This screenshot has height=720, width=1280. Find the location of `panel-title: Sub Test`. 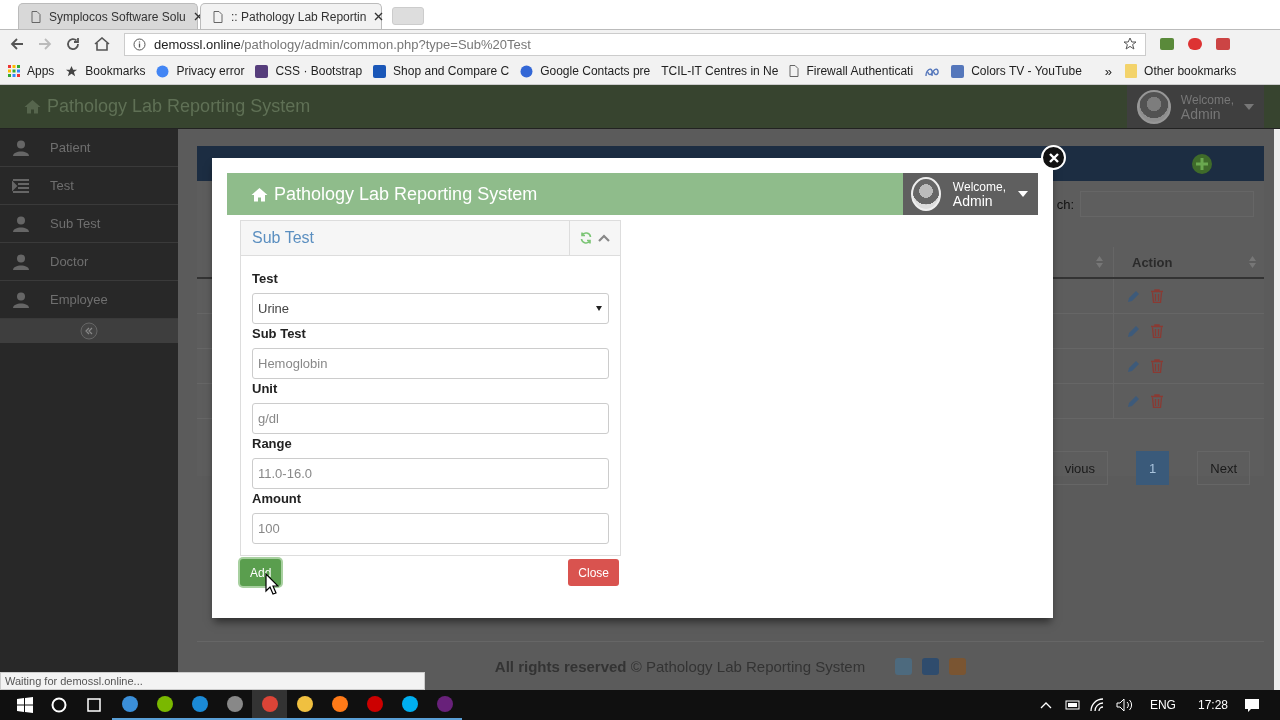

panel-title: Sub Test is located at coordinates (283, 238).